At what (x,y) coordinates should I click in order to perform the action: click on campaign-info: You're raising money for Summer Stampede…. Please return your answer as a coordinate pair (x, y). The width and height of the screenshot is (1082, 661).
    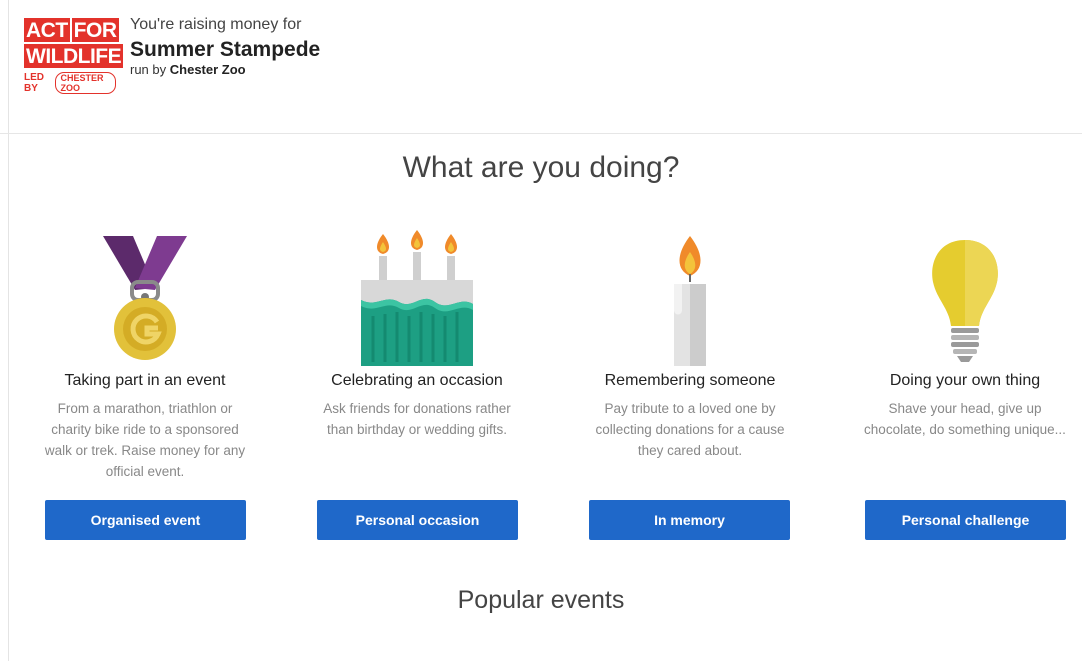
    Looking at the image, I should click on (225, 46).